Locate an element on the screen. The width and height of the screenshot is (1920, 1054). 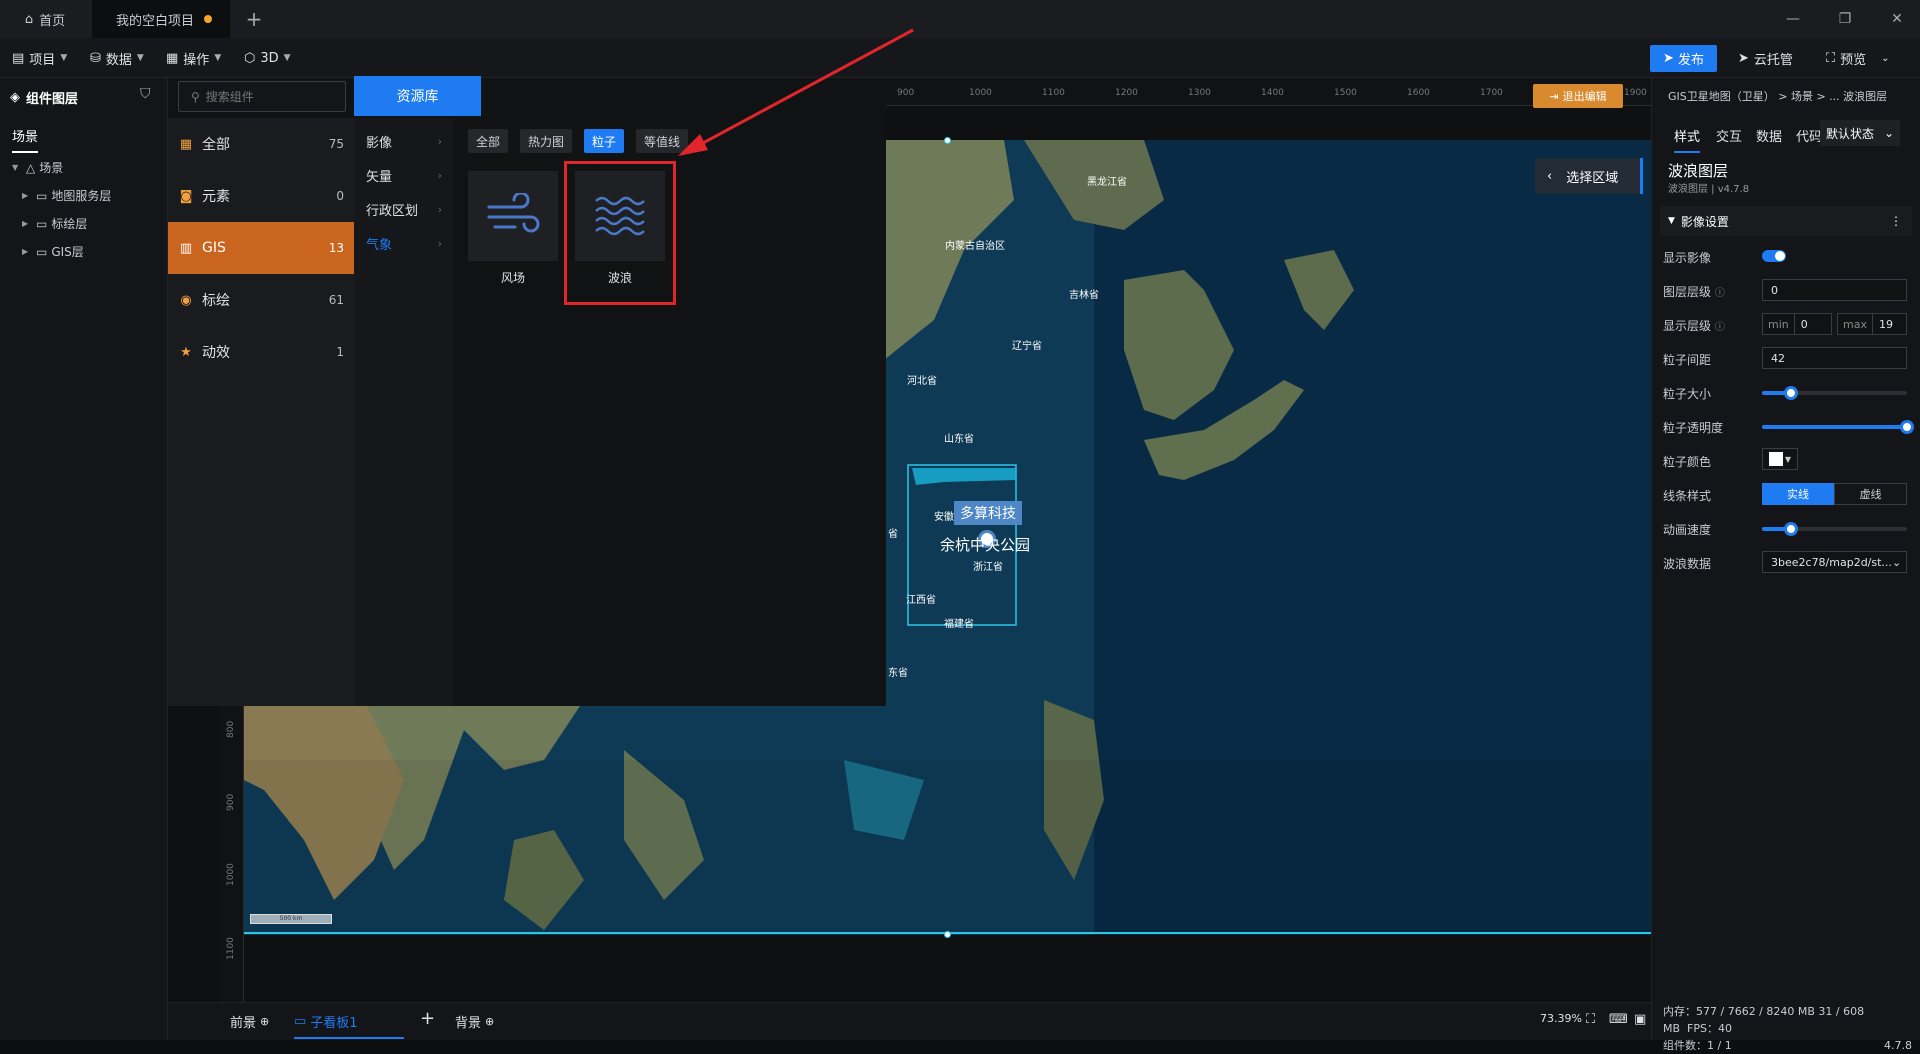
menu-data-label: 数据 is located at coordinates (118, 60).